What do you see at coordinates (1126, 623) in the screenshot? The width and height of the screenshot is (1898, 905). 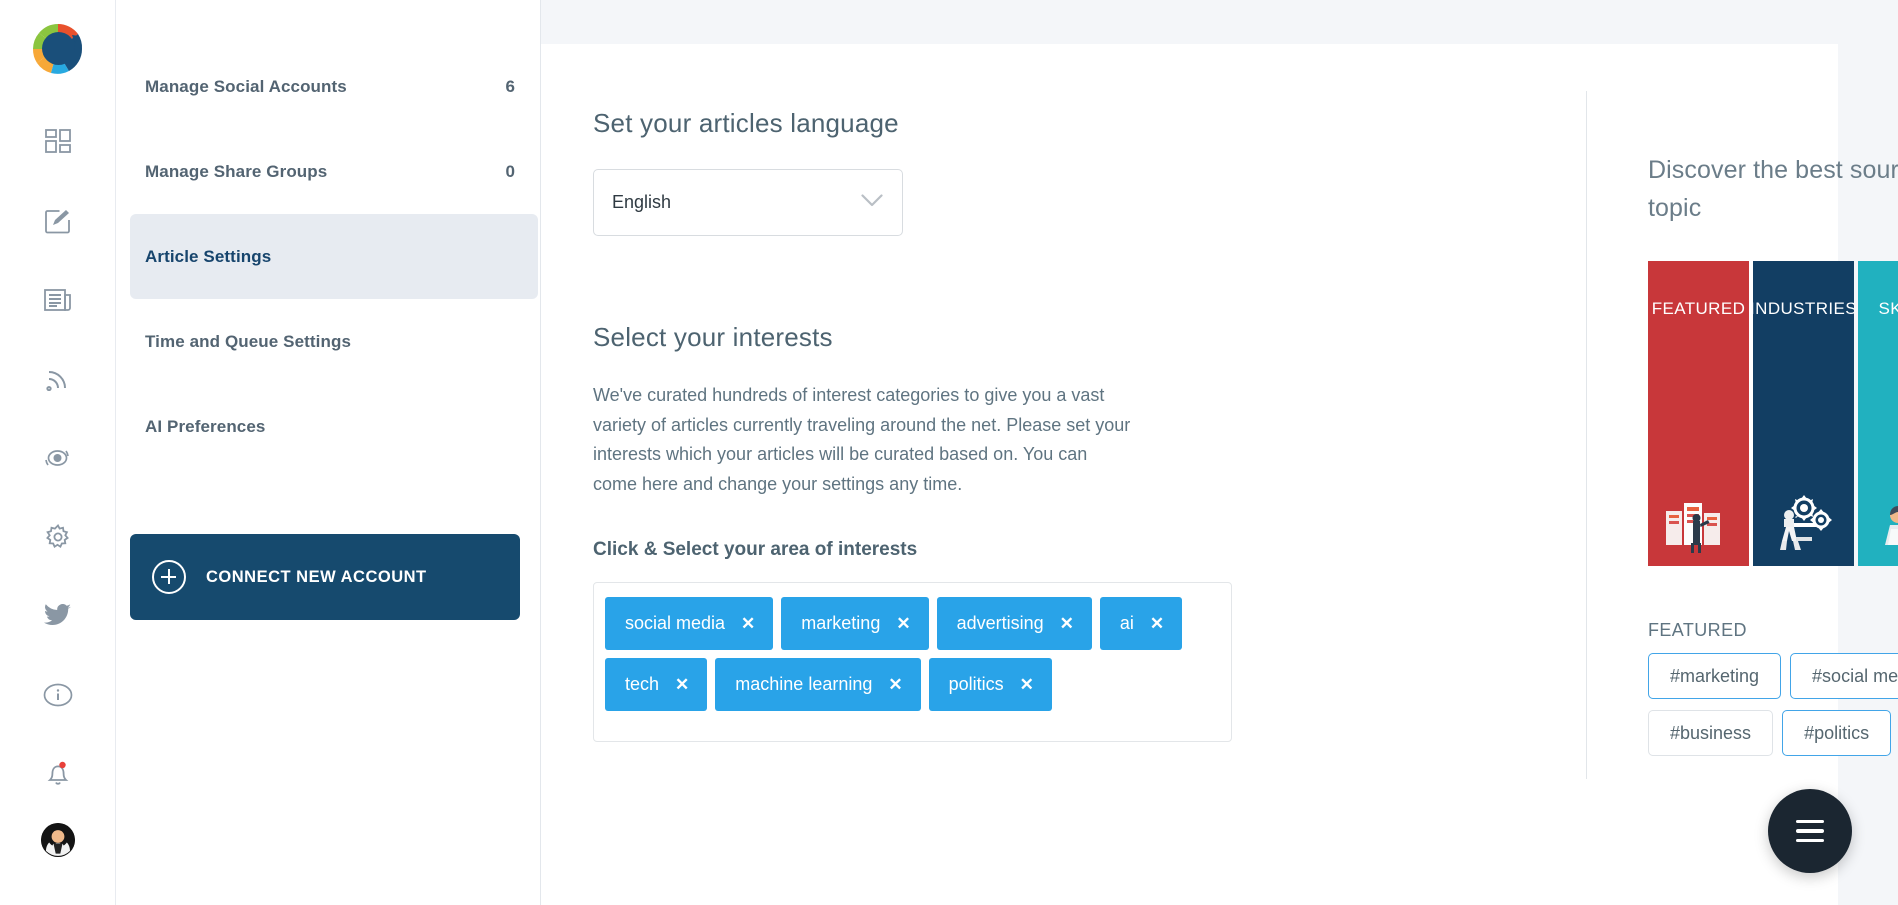 I see `interest-tag-label: ai` at bounding box center [1126, 623].